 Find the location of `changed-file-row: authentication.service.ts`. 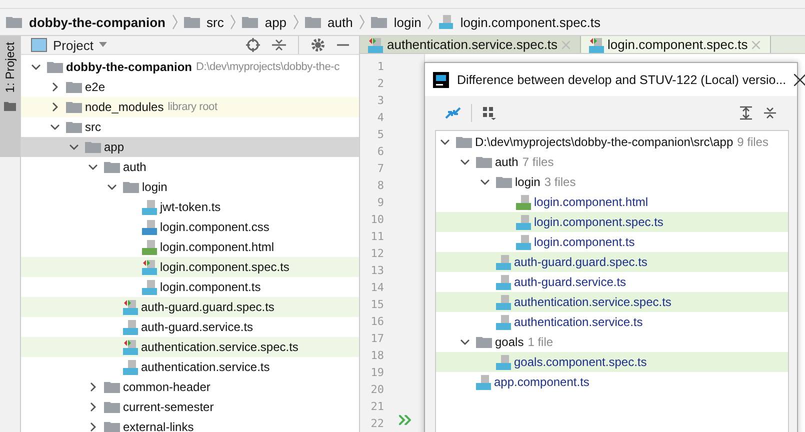

changed-file-row: authentication.service.ts is located at coordinates (612, 322).